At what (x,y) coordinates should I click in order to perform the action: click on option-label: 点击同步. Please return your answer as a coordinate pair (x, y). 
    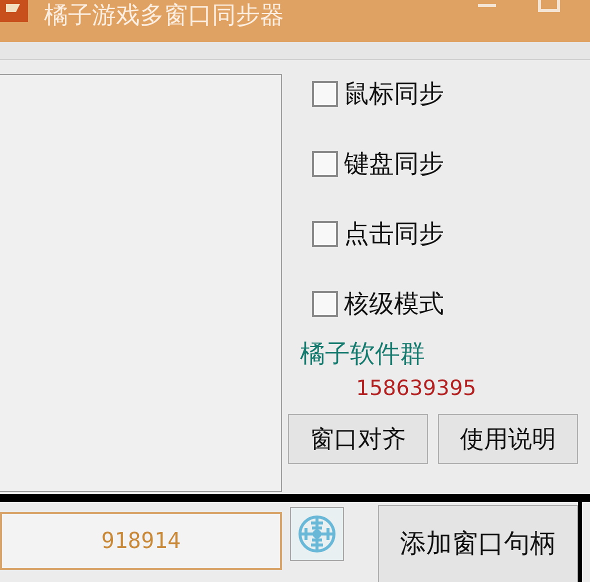
    Looking at the image, I should click on (394, 234).